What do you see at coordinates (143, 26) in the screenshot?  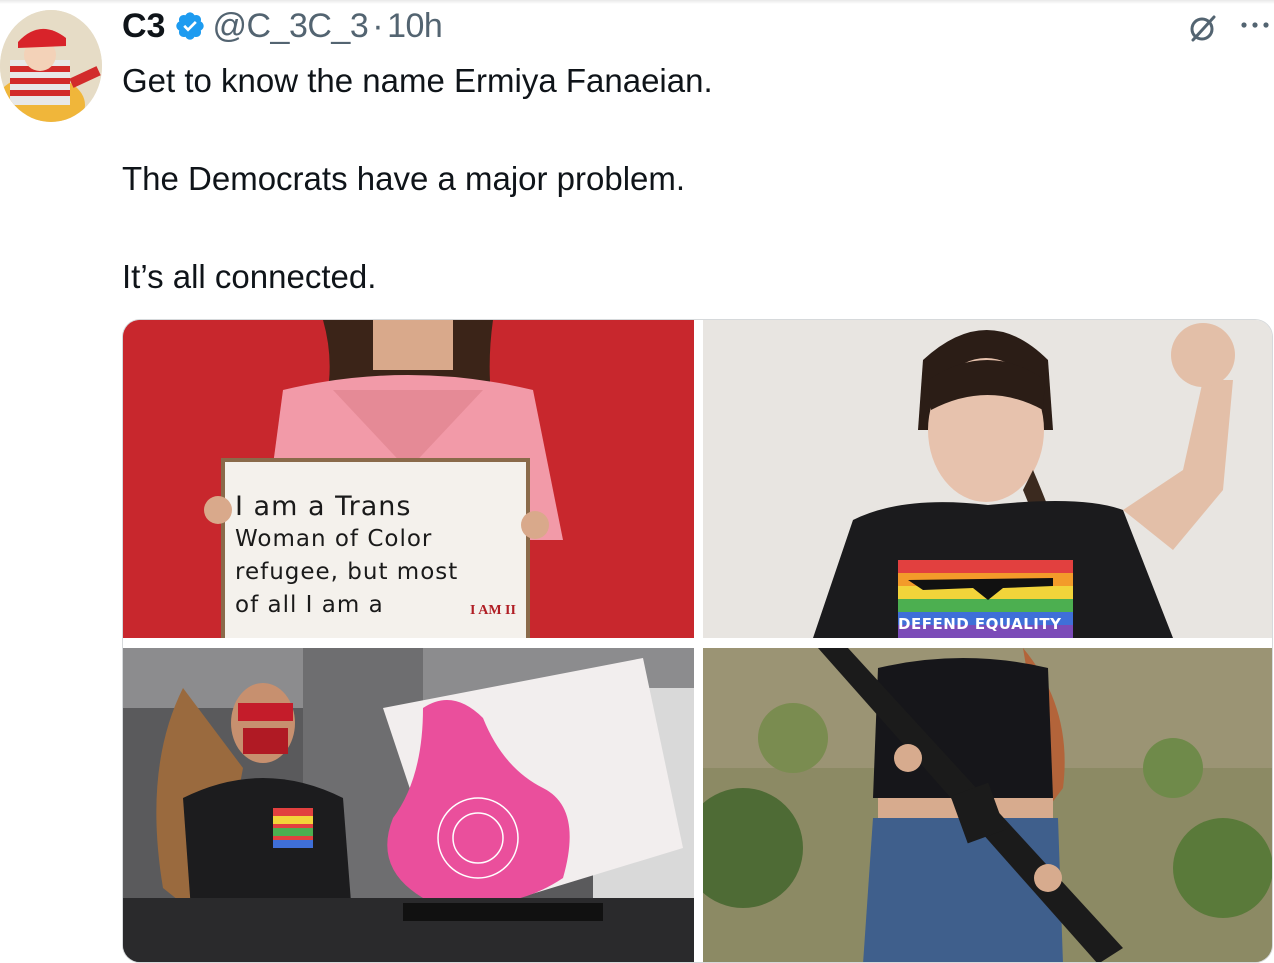 I see `author-name: C3` at bounding box center [143, 26].